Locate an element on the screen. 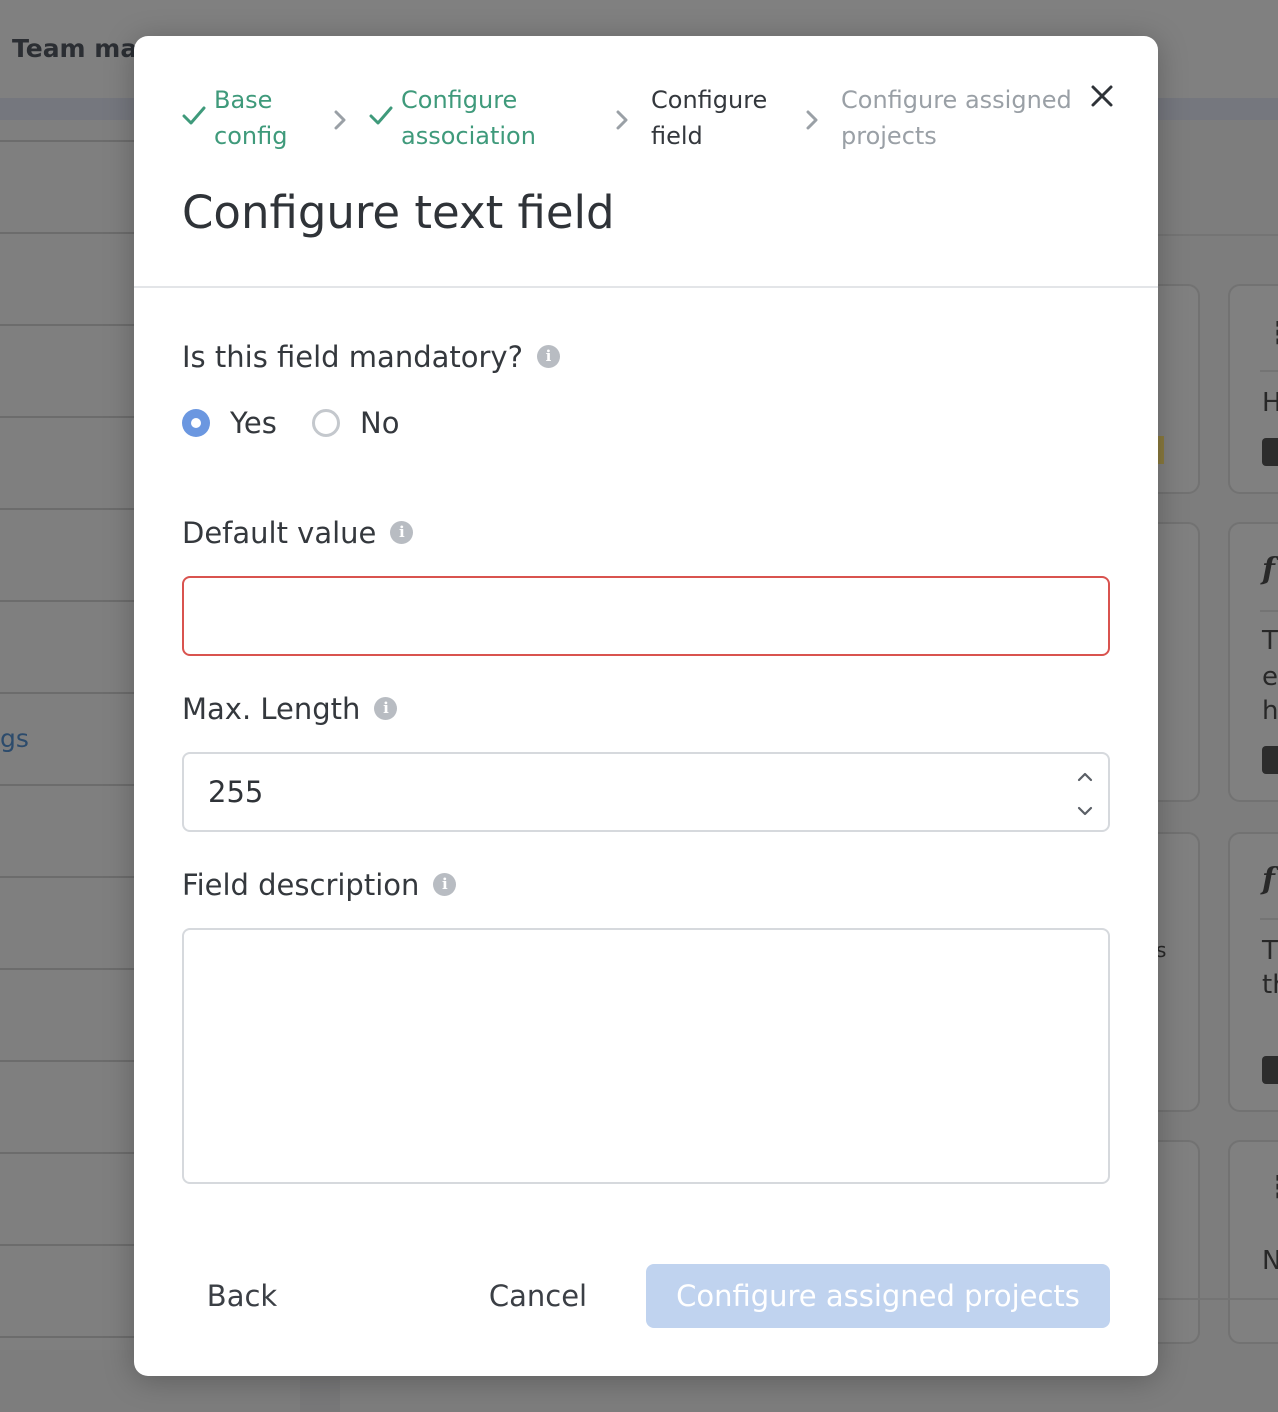 The height and width of the screenshot is (1412, 1278). cancel-button: Cancel is located at coordinates (538, 1296).